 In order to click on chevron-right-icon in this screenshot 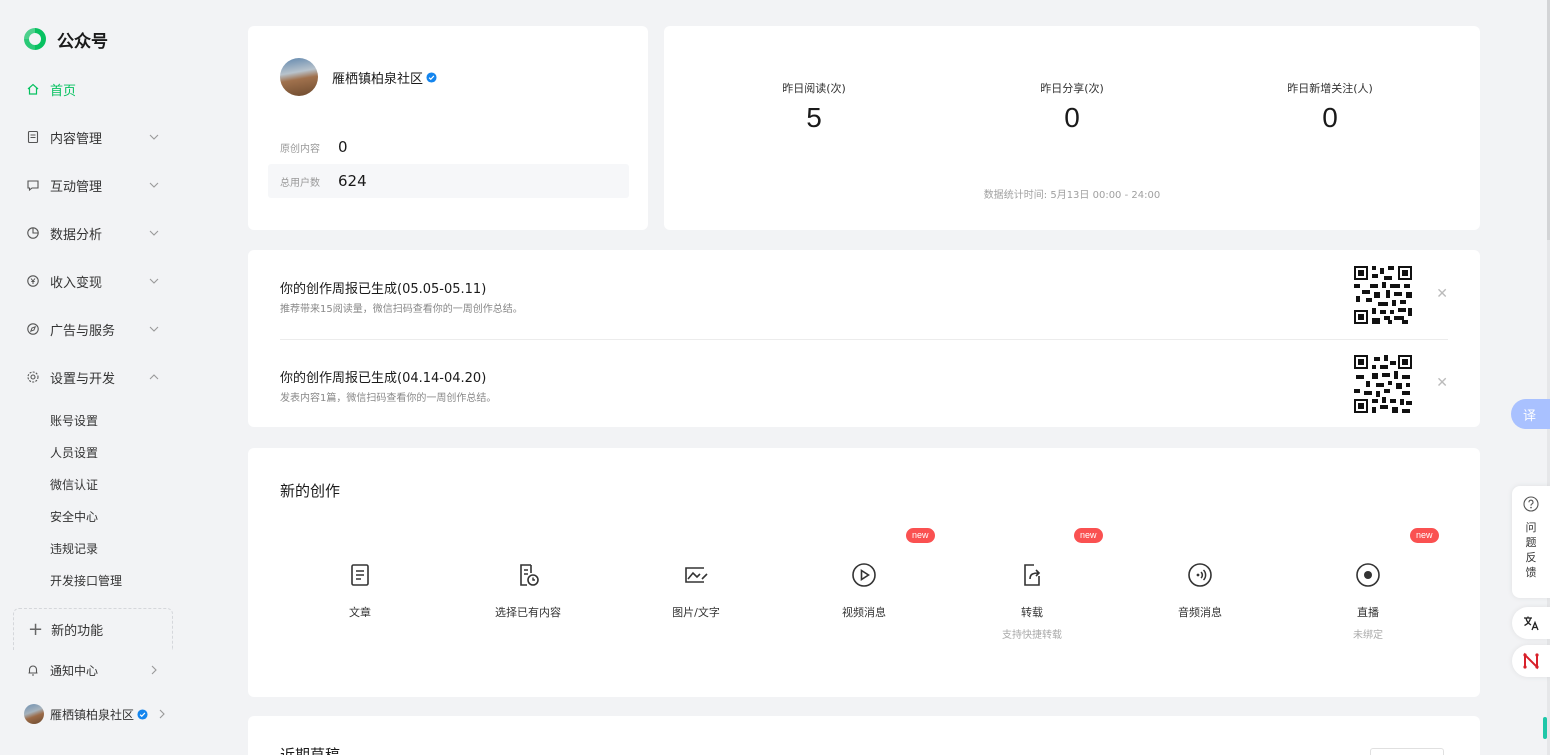, I will do `click(162, 714)`.